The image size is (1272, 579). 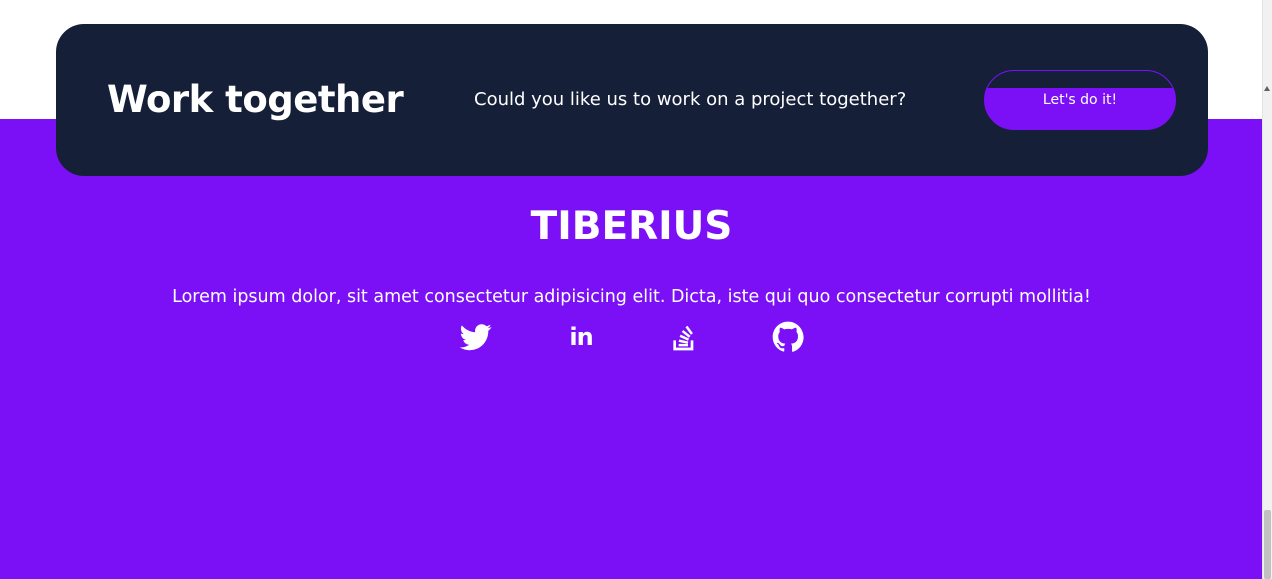 I want to click on stack-overflow-link, so click(x=684, y=337).